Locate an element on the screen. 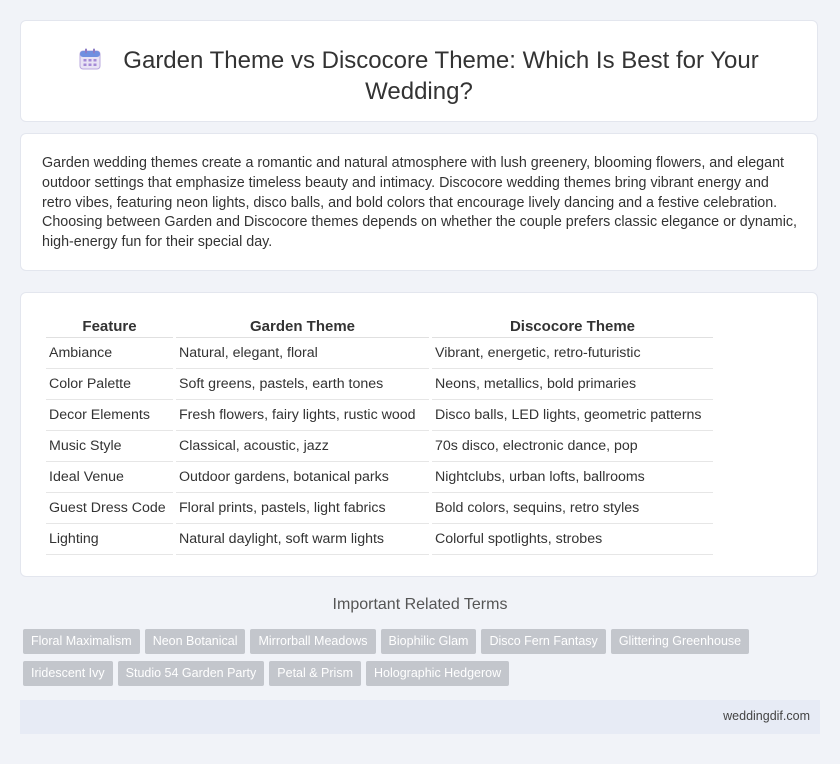 The width and height of the screenshot is (840, 764). tag-glittering-greenhouse: Glittering Greenhouse is located at coordinates (680, 641).